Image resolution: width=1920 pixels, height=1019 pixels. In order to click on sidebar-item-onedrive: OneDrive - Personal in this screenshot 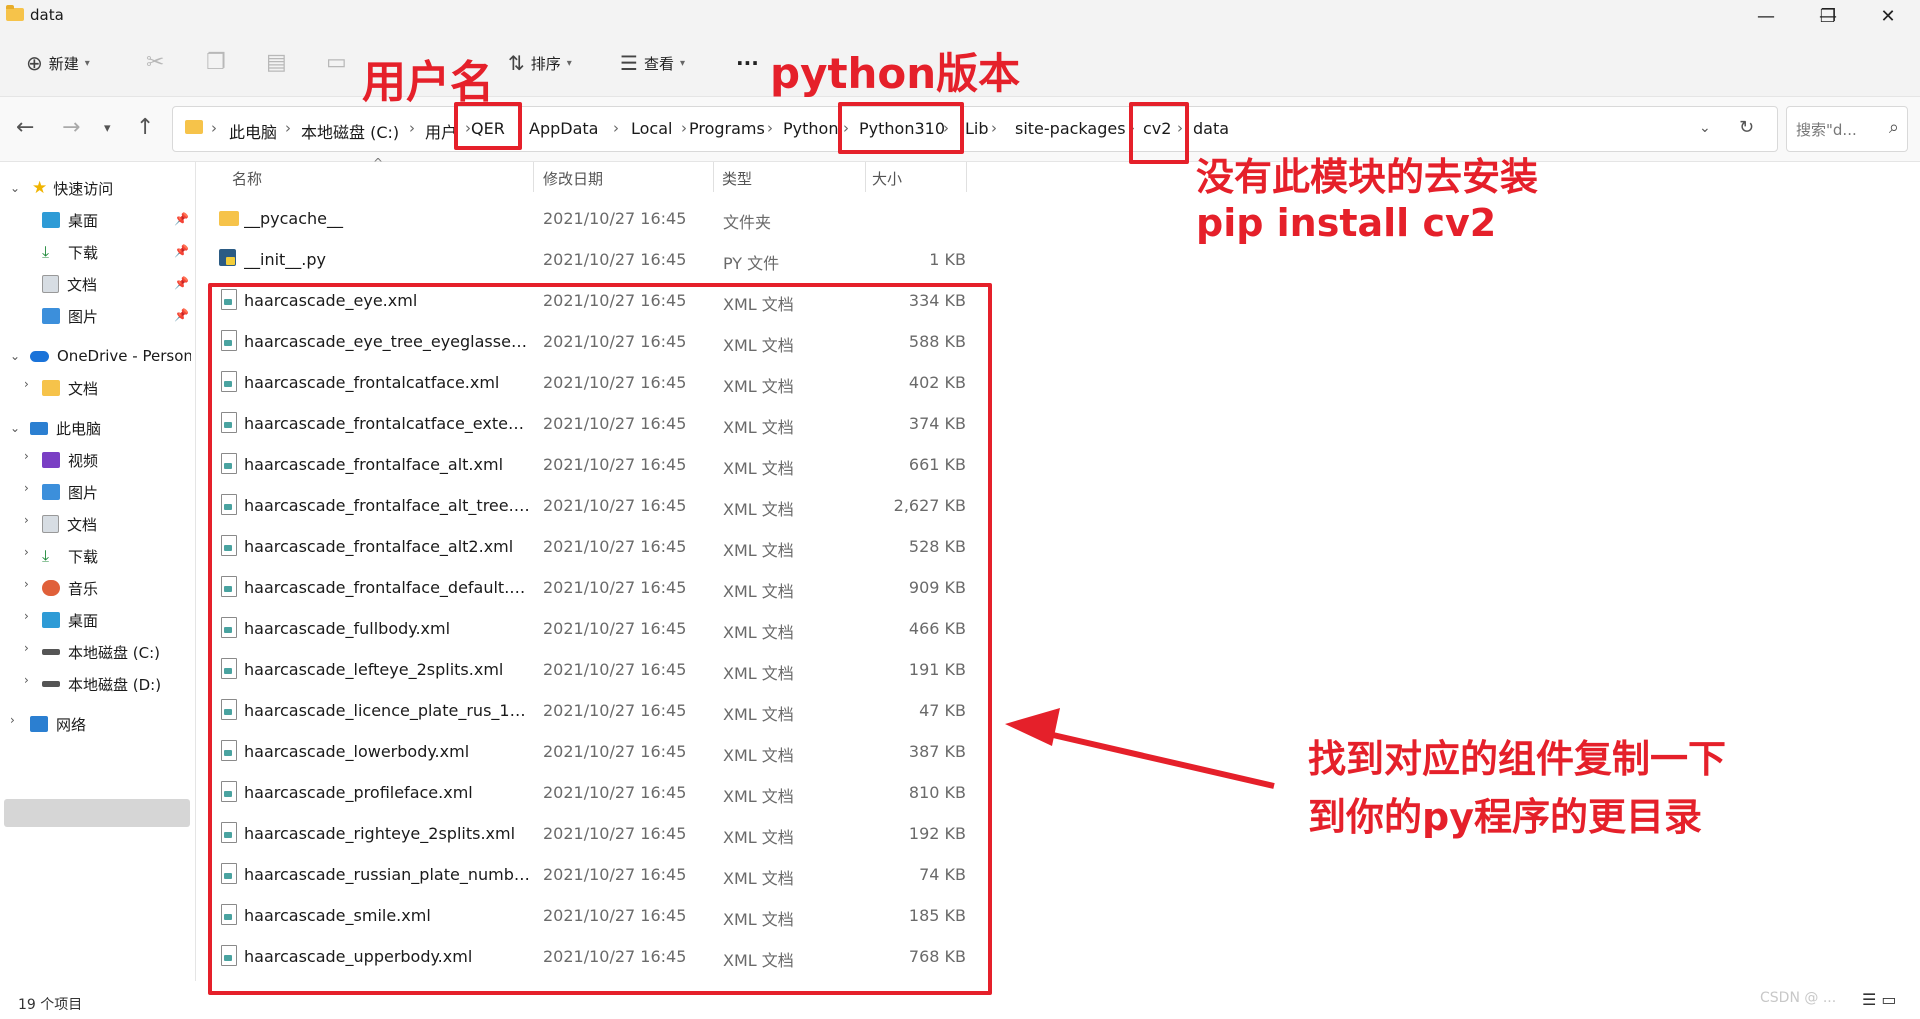, I will do `click(110, 356)`.